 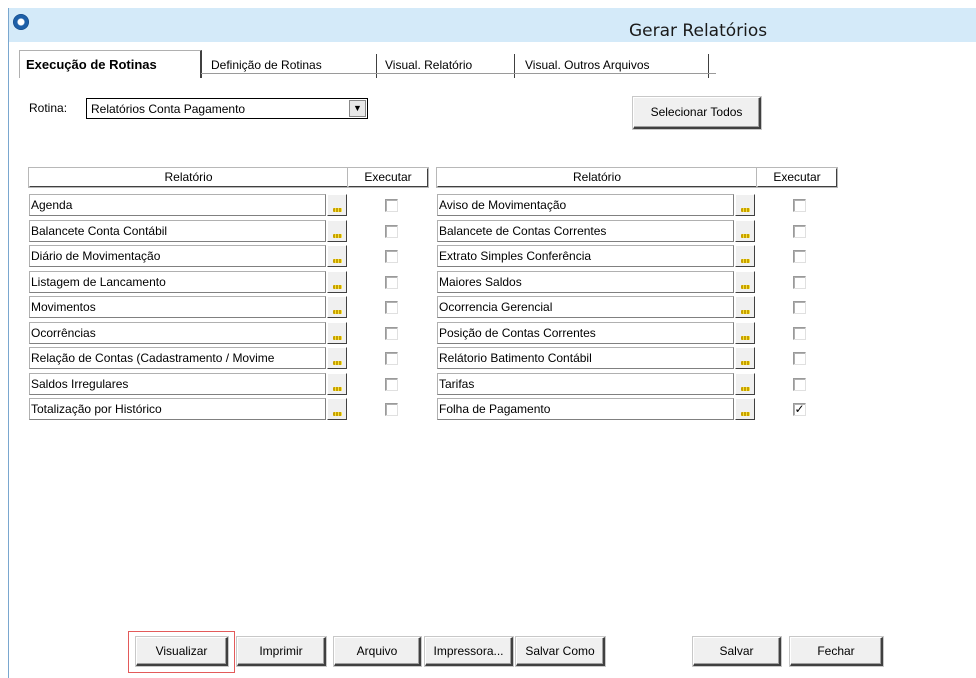 What do you see at coordinates (799, 409) in the screenshot?
I see `executar-checkbox: ✓` at bounding box center [799, 409].